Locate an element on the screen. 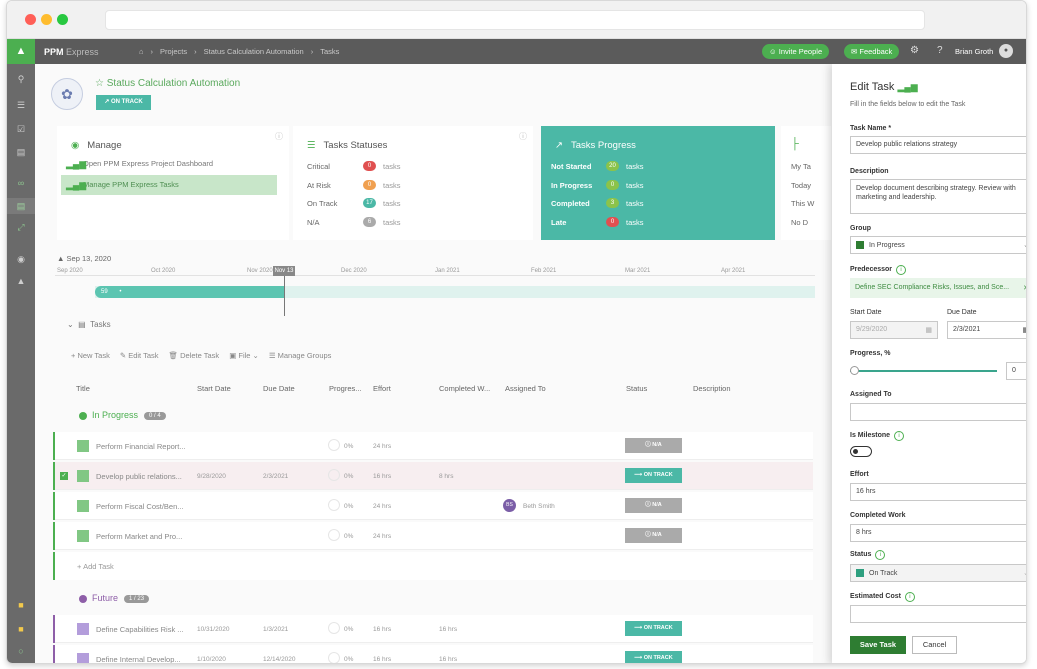 The height and width of the screenshot is (669, 1037). due-date-input: 2/3/2021▦ is located at coordinates (986, 330).